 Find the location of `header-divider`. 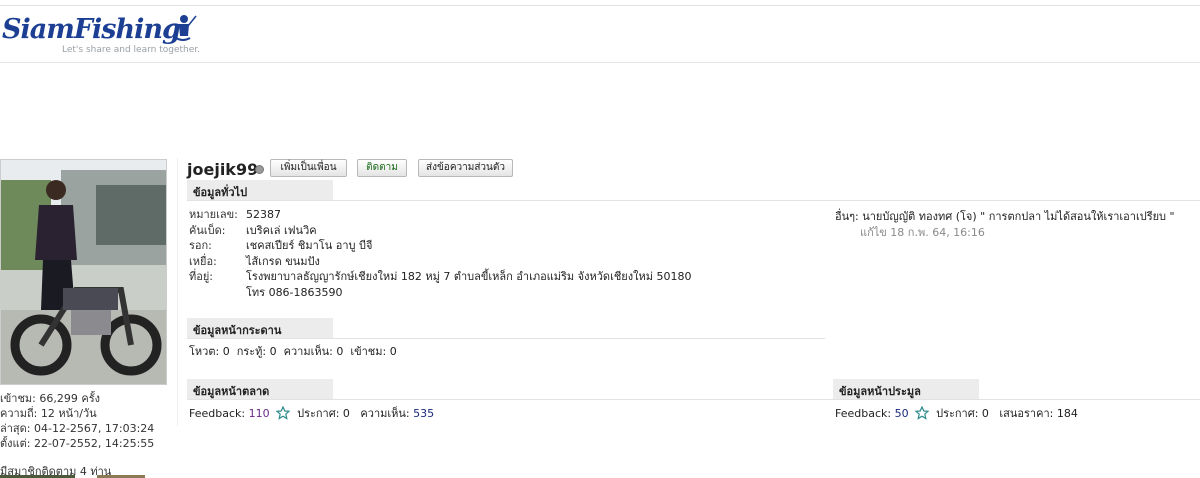

header-divider is located at coordinates (600, 62).